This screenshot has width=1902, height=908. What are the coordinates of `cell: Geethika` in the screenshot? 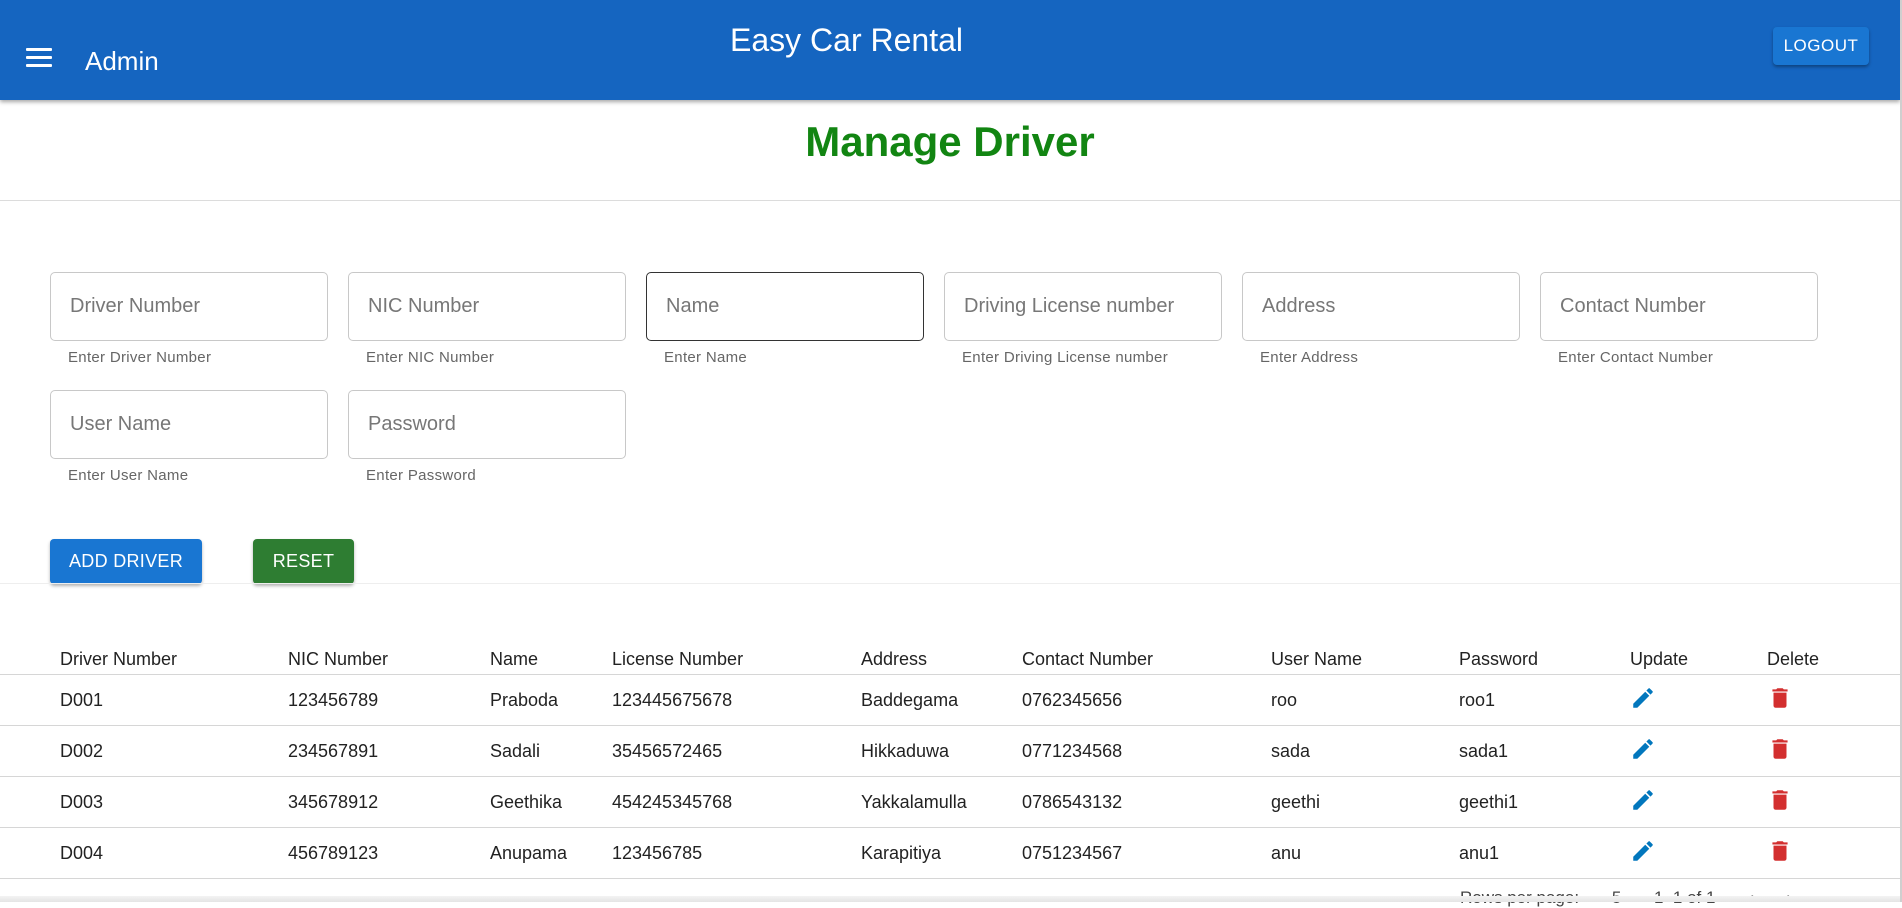 It's located at (551, 802).